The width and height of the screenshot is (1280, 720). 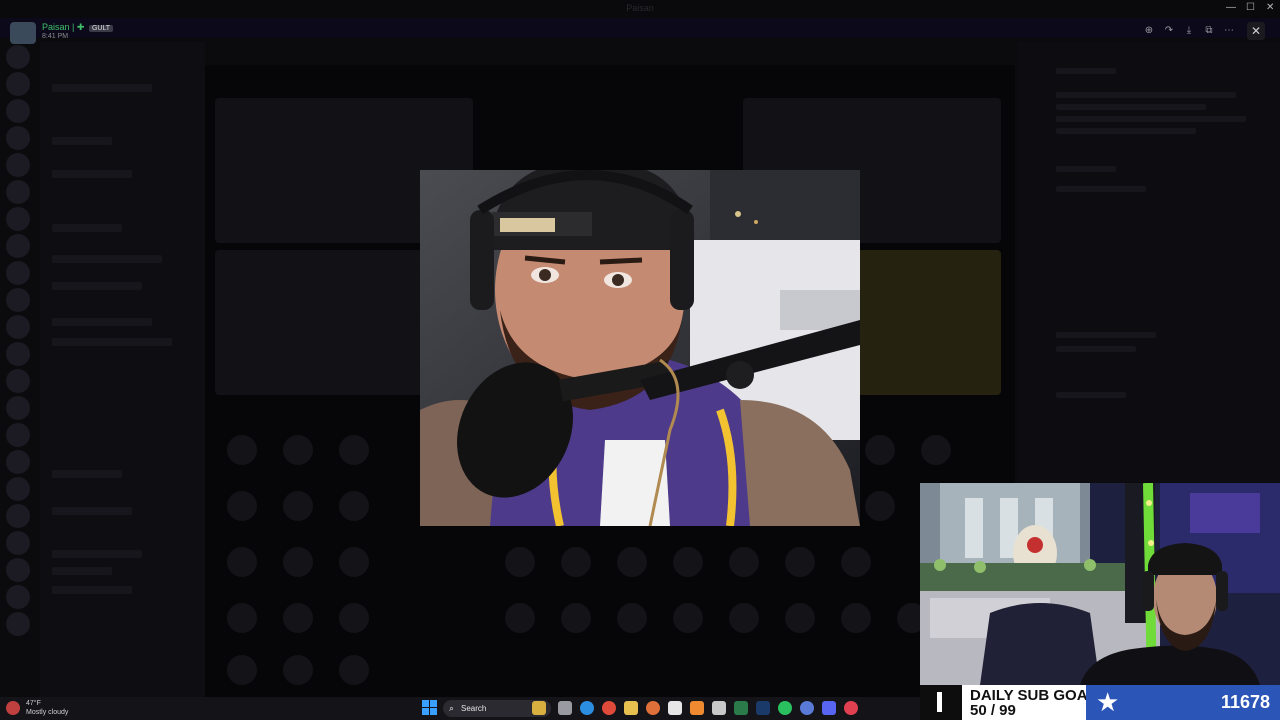 I want to click on file-explorer-icon, so click(x=539, y=708).